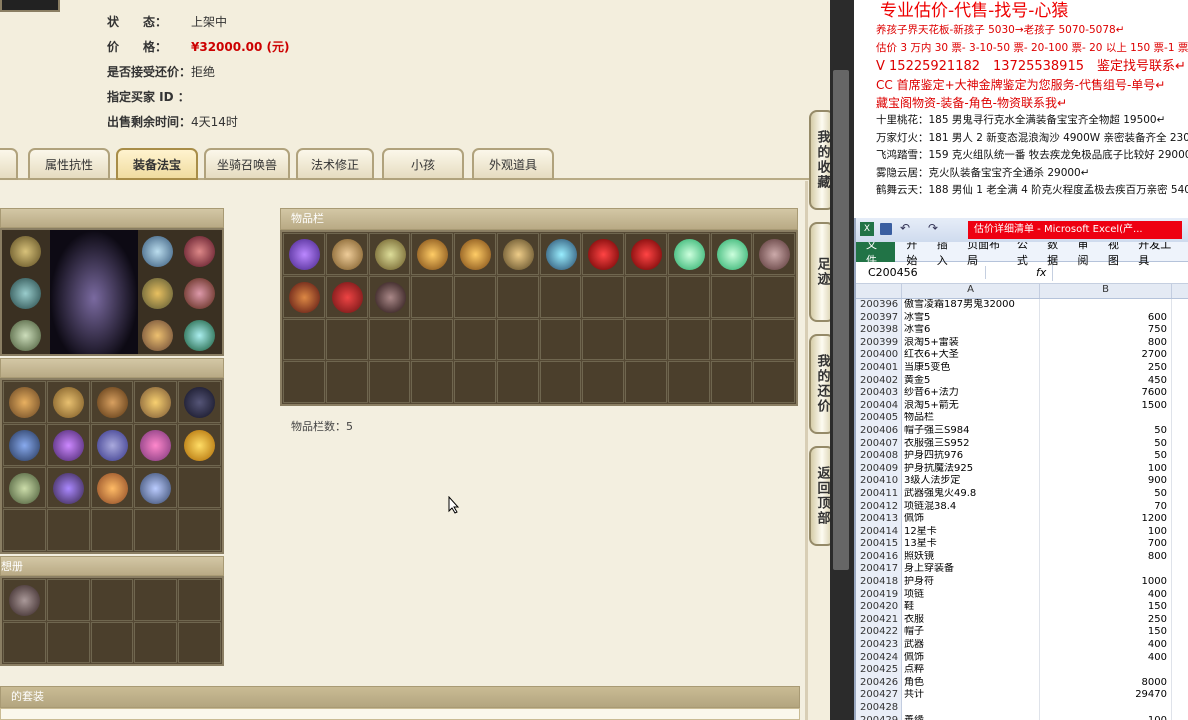  I want to click on cell-item: 13星卡, so click(971, 544).